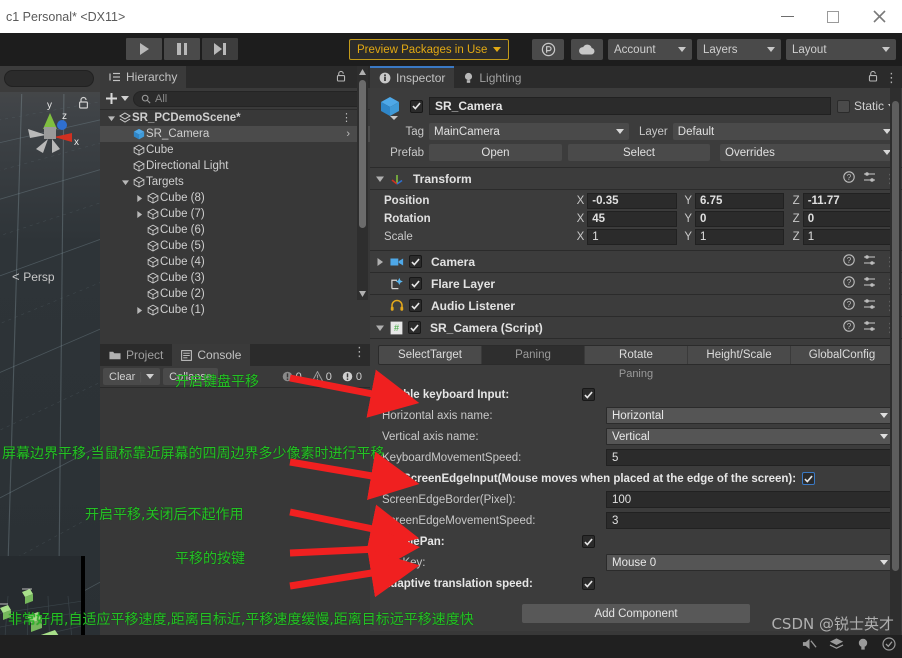 The image size is (902, 658). What do you see at coordinates (784, 131) in the screenshot?
I see `layer-dropdown: Default` at bounding box center [784, 131].